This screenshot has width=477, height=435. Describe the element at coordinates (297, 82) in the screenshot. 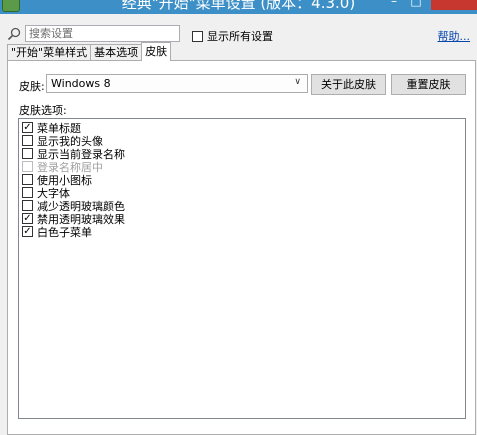

I see `chevron-down-icon: ∨` at that location.